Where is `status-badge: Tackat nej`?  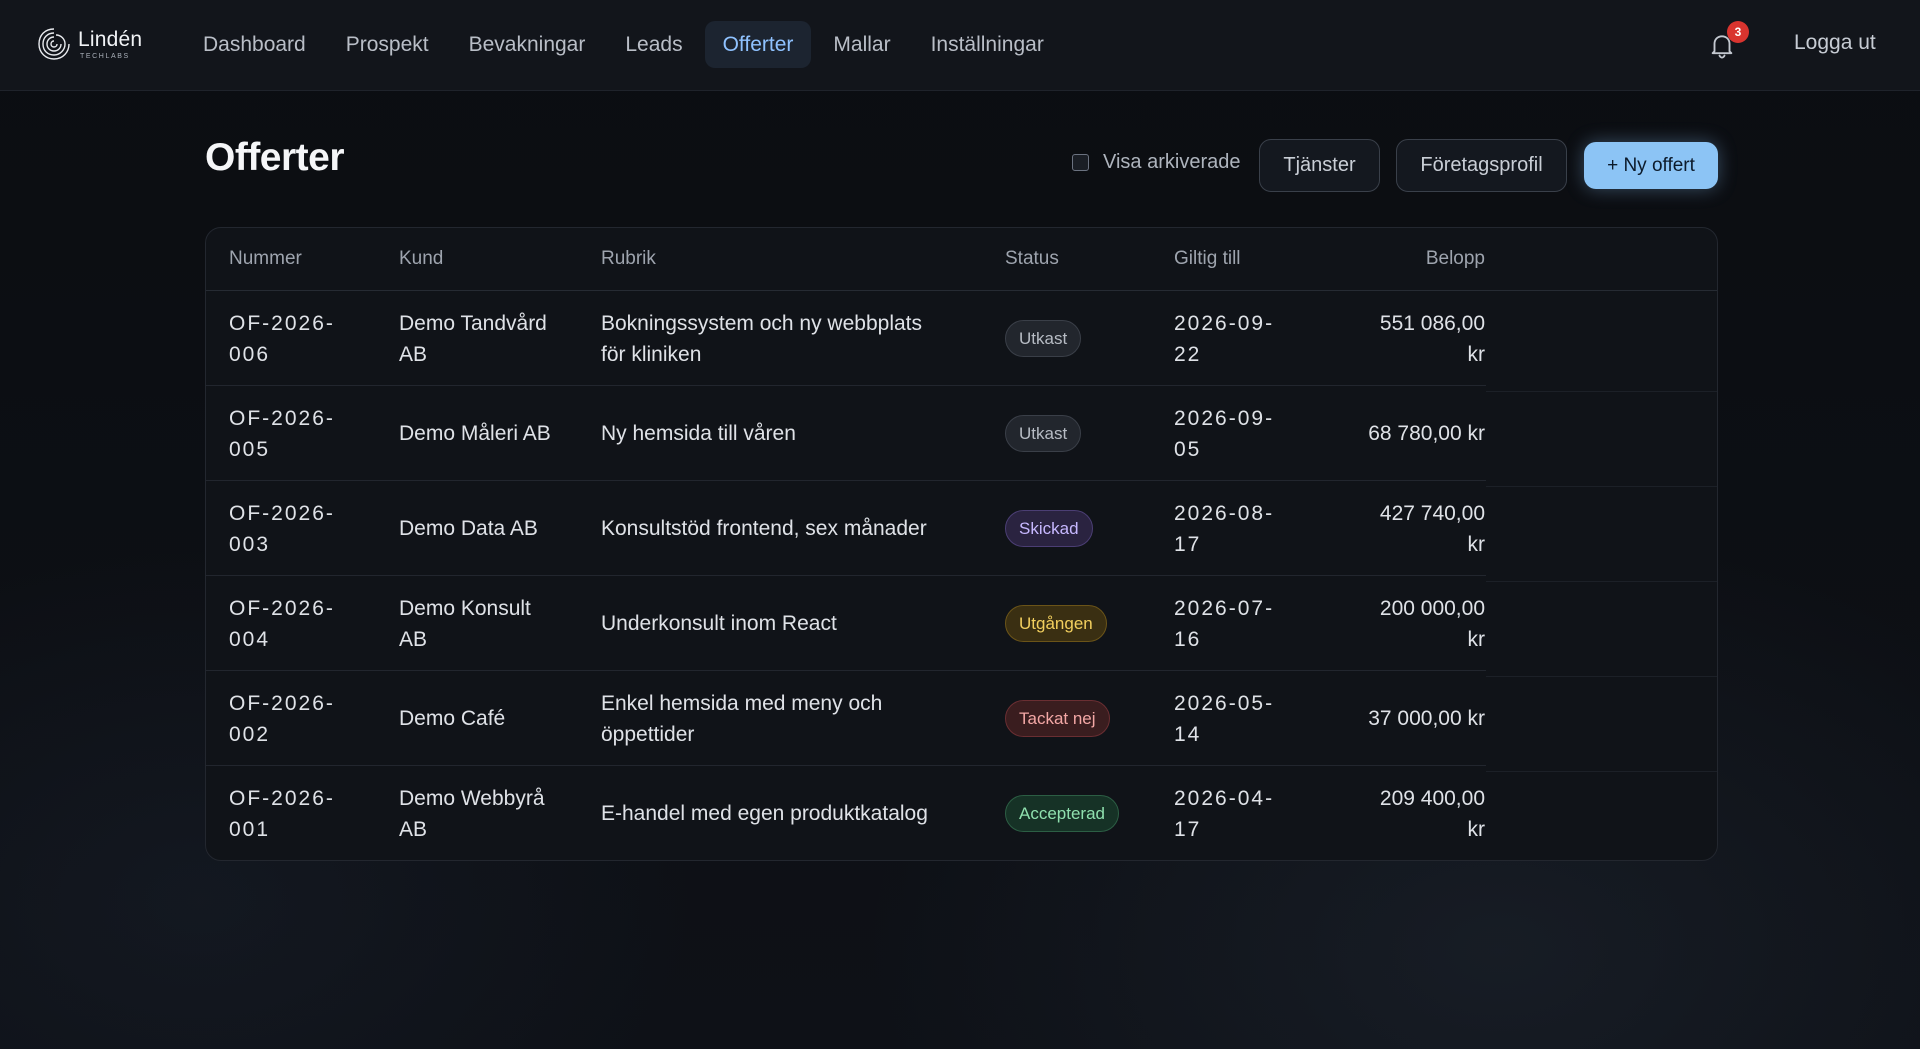 status-badge: Tackat nej is located at coordinates (1057, 718).